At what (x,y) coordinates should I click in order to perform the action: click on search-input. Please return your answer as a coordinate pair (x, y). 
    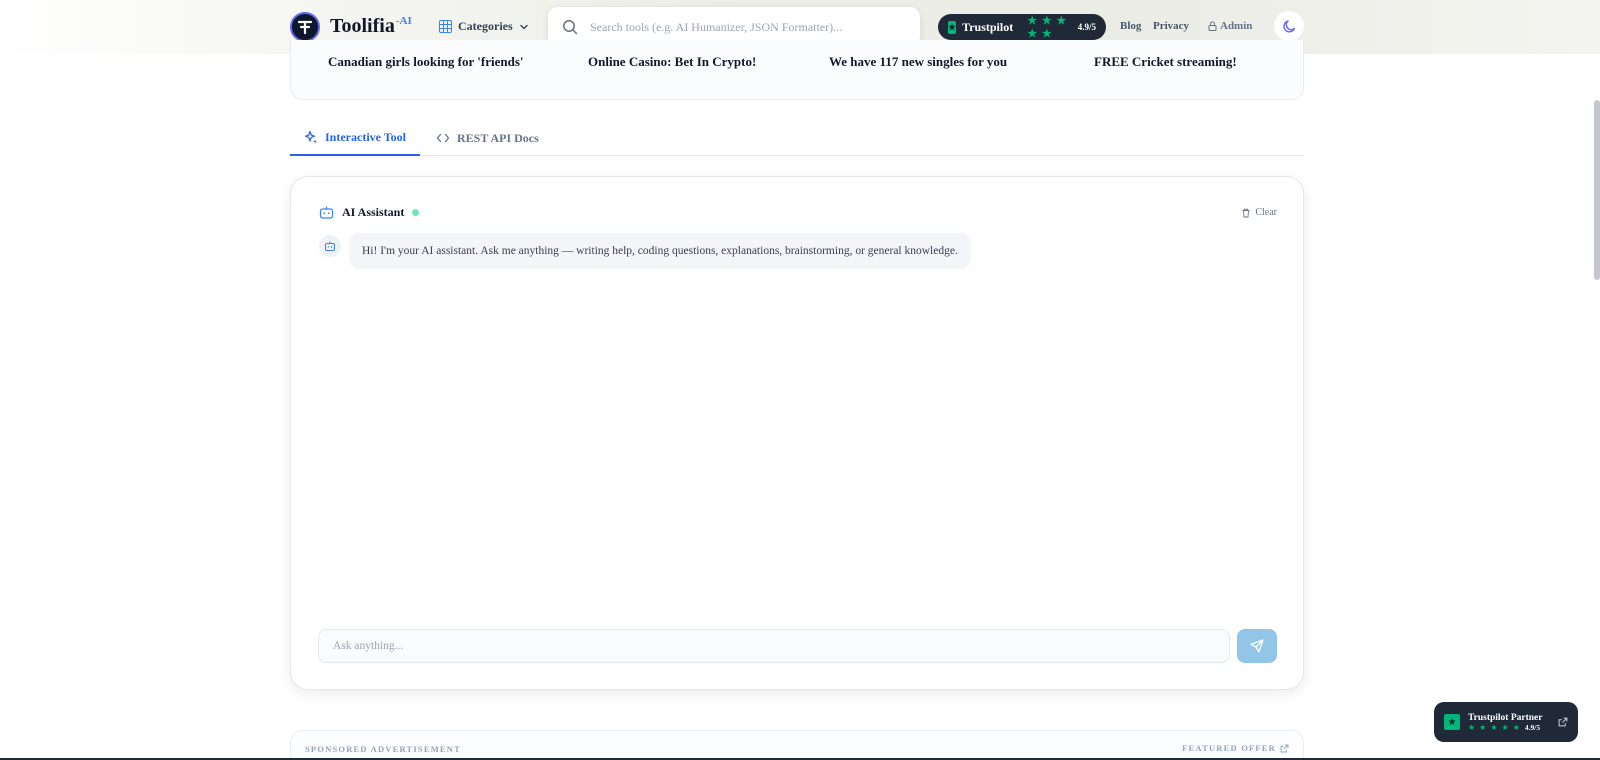
    Looking at the image, I should click on (740, 27).